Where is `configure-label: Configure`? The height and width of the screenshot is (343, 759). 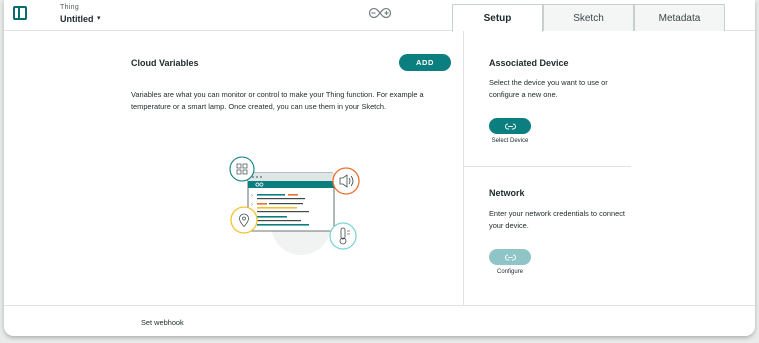
configure-label: Configure is located at coordinates (509, 272).